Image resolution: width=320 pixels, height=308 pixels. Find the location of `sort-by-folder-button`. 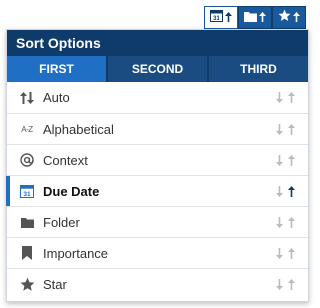

sort-by-folder-button is located at coordinates (255, 17).